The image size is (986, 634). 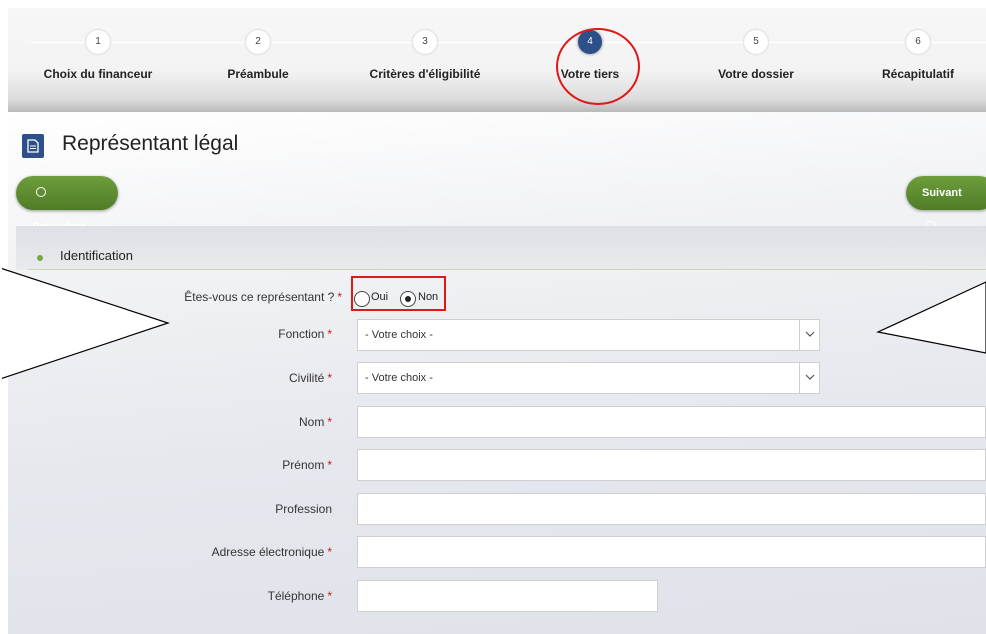 I want to click on next-button-label: Suivant, so click(x=942, y=193).